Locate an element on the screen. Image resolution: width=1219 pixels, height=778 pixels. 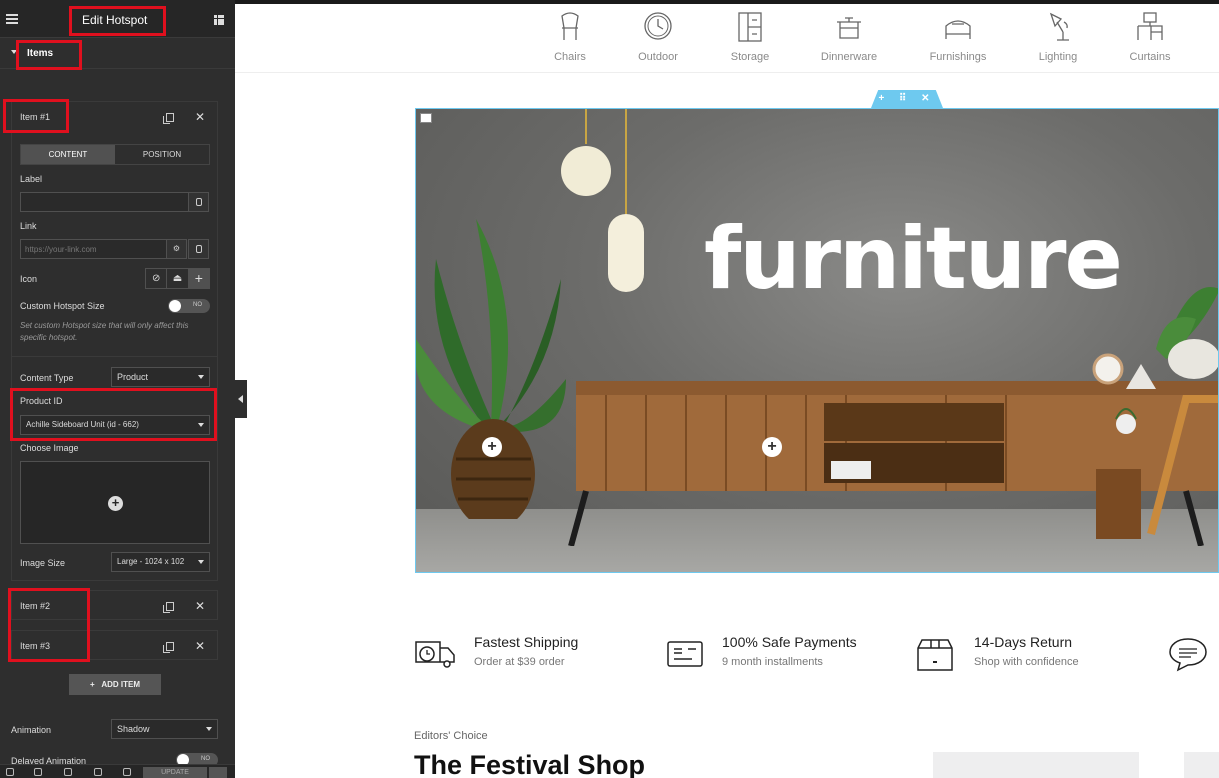
database-icon is located at coordinates (198, 248).